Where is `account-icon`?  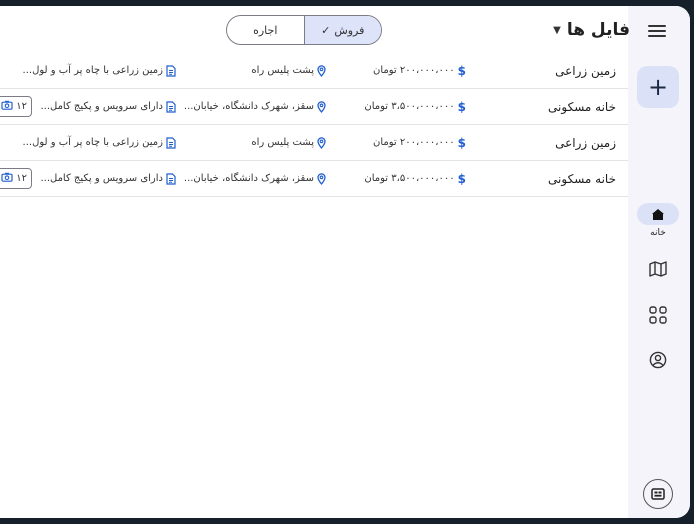
account-icon is located at coordinates (658, 360).